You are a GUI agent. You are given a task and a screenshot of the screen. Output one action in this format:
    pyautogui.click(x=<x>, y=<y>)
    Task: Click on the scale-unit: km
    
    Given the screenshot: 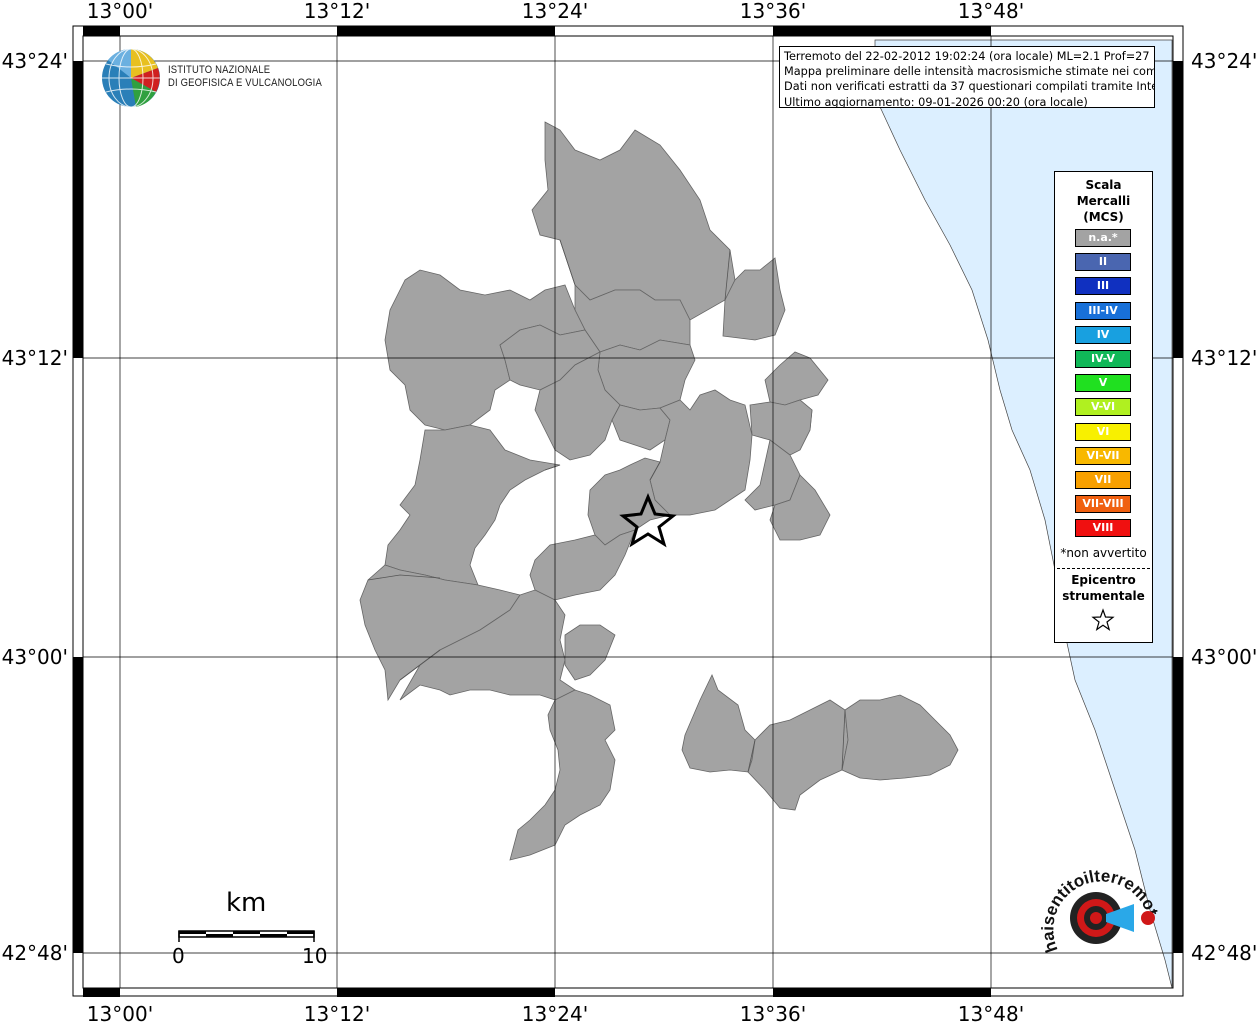 What is the action you would take?
    pyautogui.click(x=246, y=903)
    